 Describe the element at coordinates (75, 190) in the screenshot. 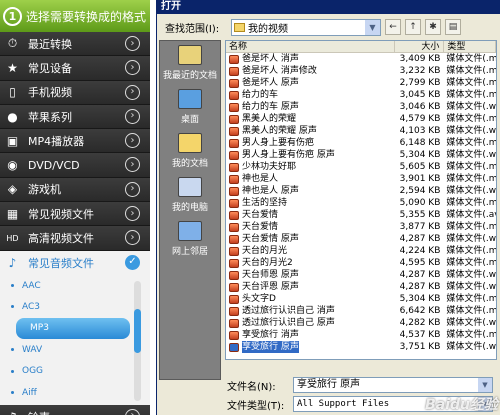

I see `category-item: ◈ 游戏机 ›` at that location.